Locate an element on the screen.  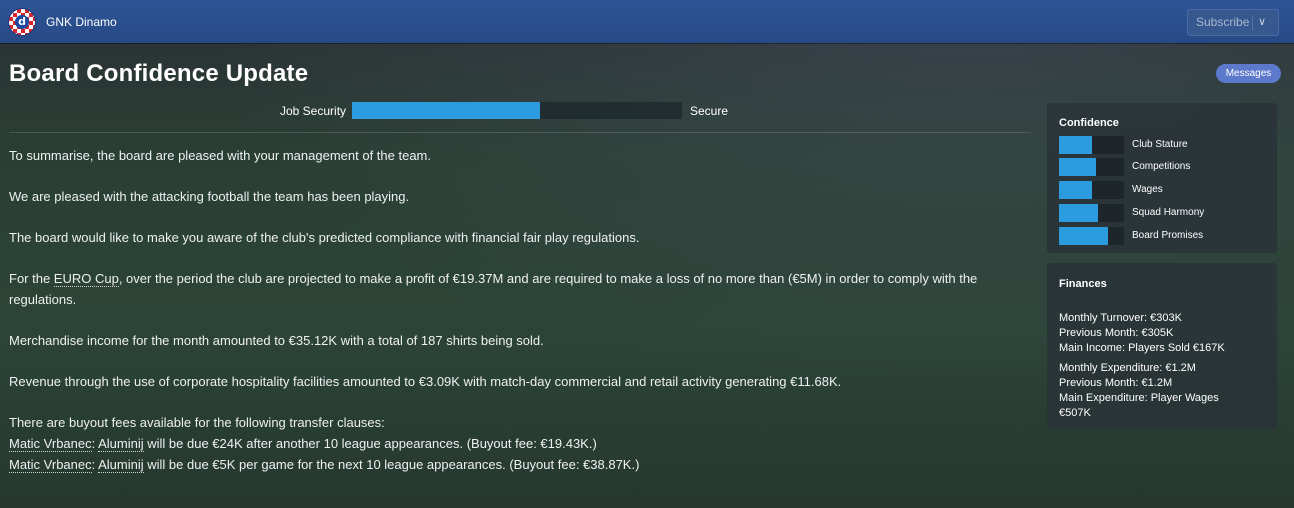
confidence-label: Club Stature is located at coordinates (1160, 144).